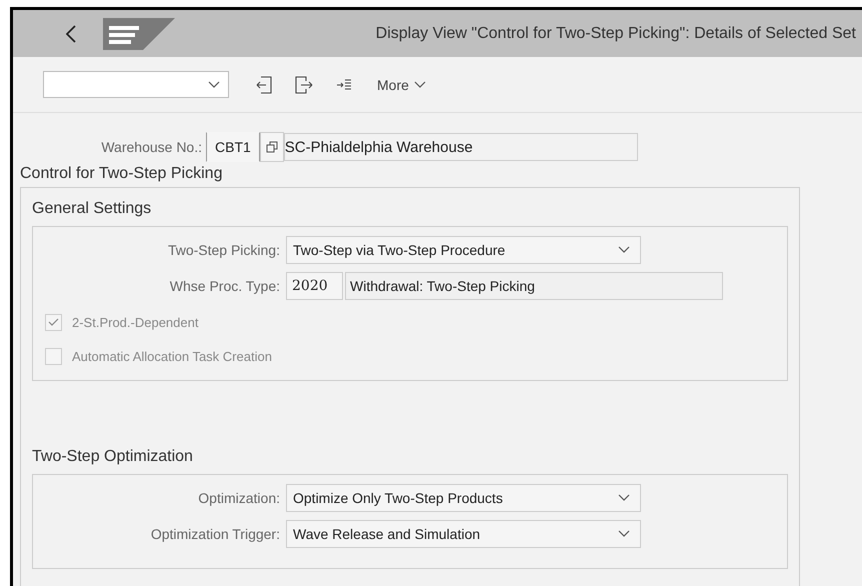 This screenshot has height=586, width=862. What do you see at coordinates (401, 84) in the screenshot?
I see `more-button: More` at bounding box center [401, 84].